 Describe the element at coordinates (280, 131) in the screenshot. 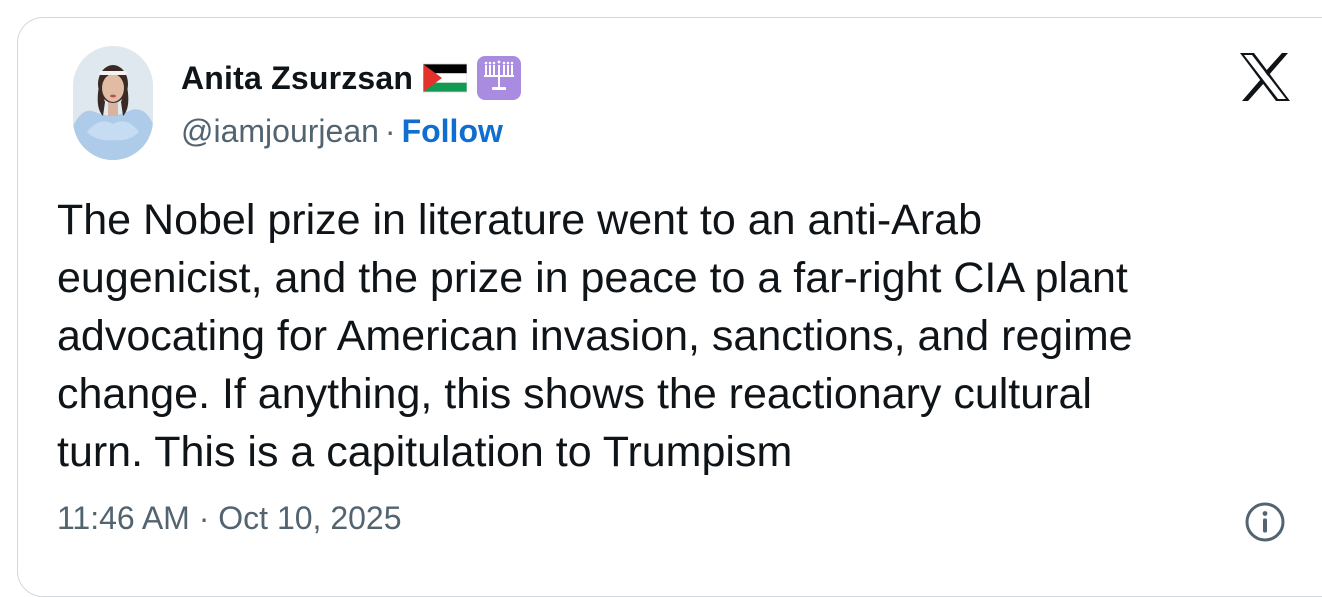

I see `author-handle: @iamjourjean` at that location.